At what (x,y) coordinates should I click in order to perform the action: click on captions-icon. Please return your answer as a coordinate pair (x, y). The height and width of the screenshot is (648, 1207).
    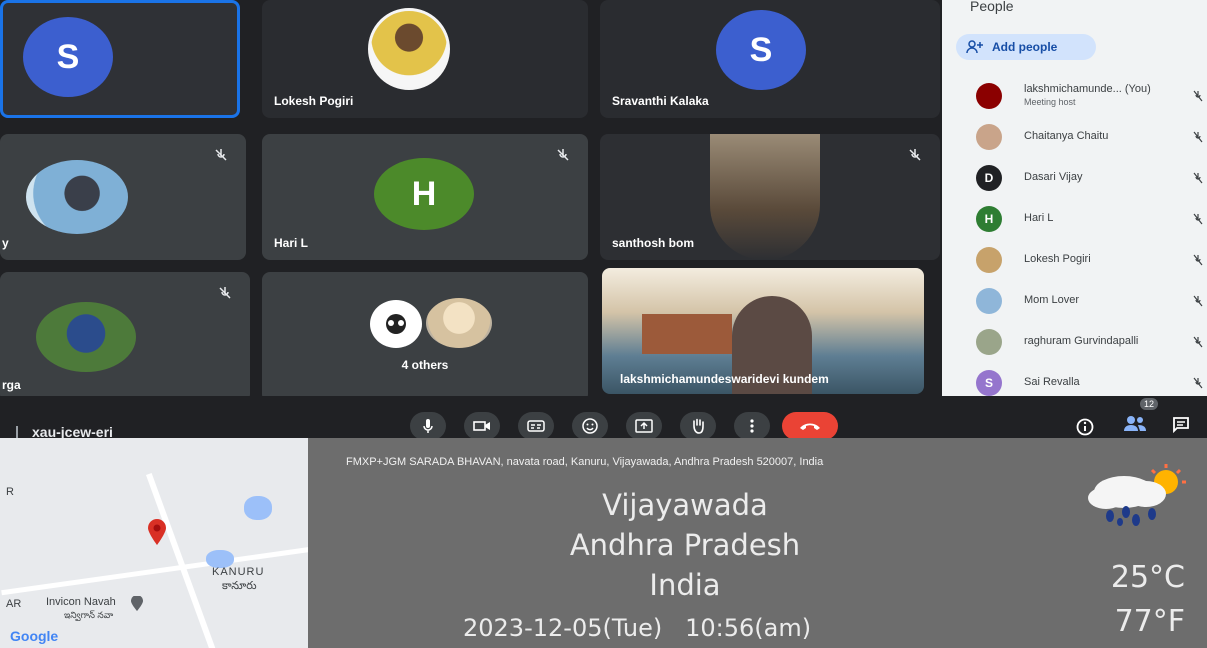
    Looking at the image, I should click on (536, 426).